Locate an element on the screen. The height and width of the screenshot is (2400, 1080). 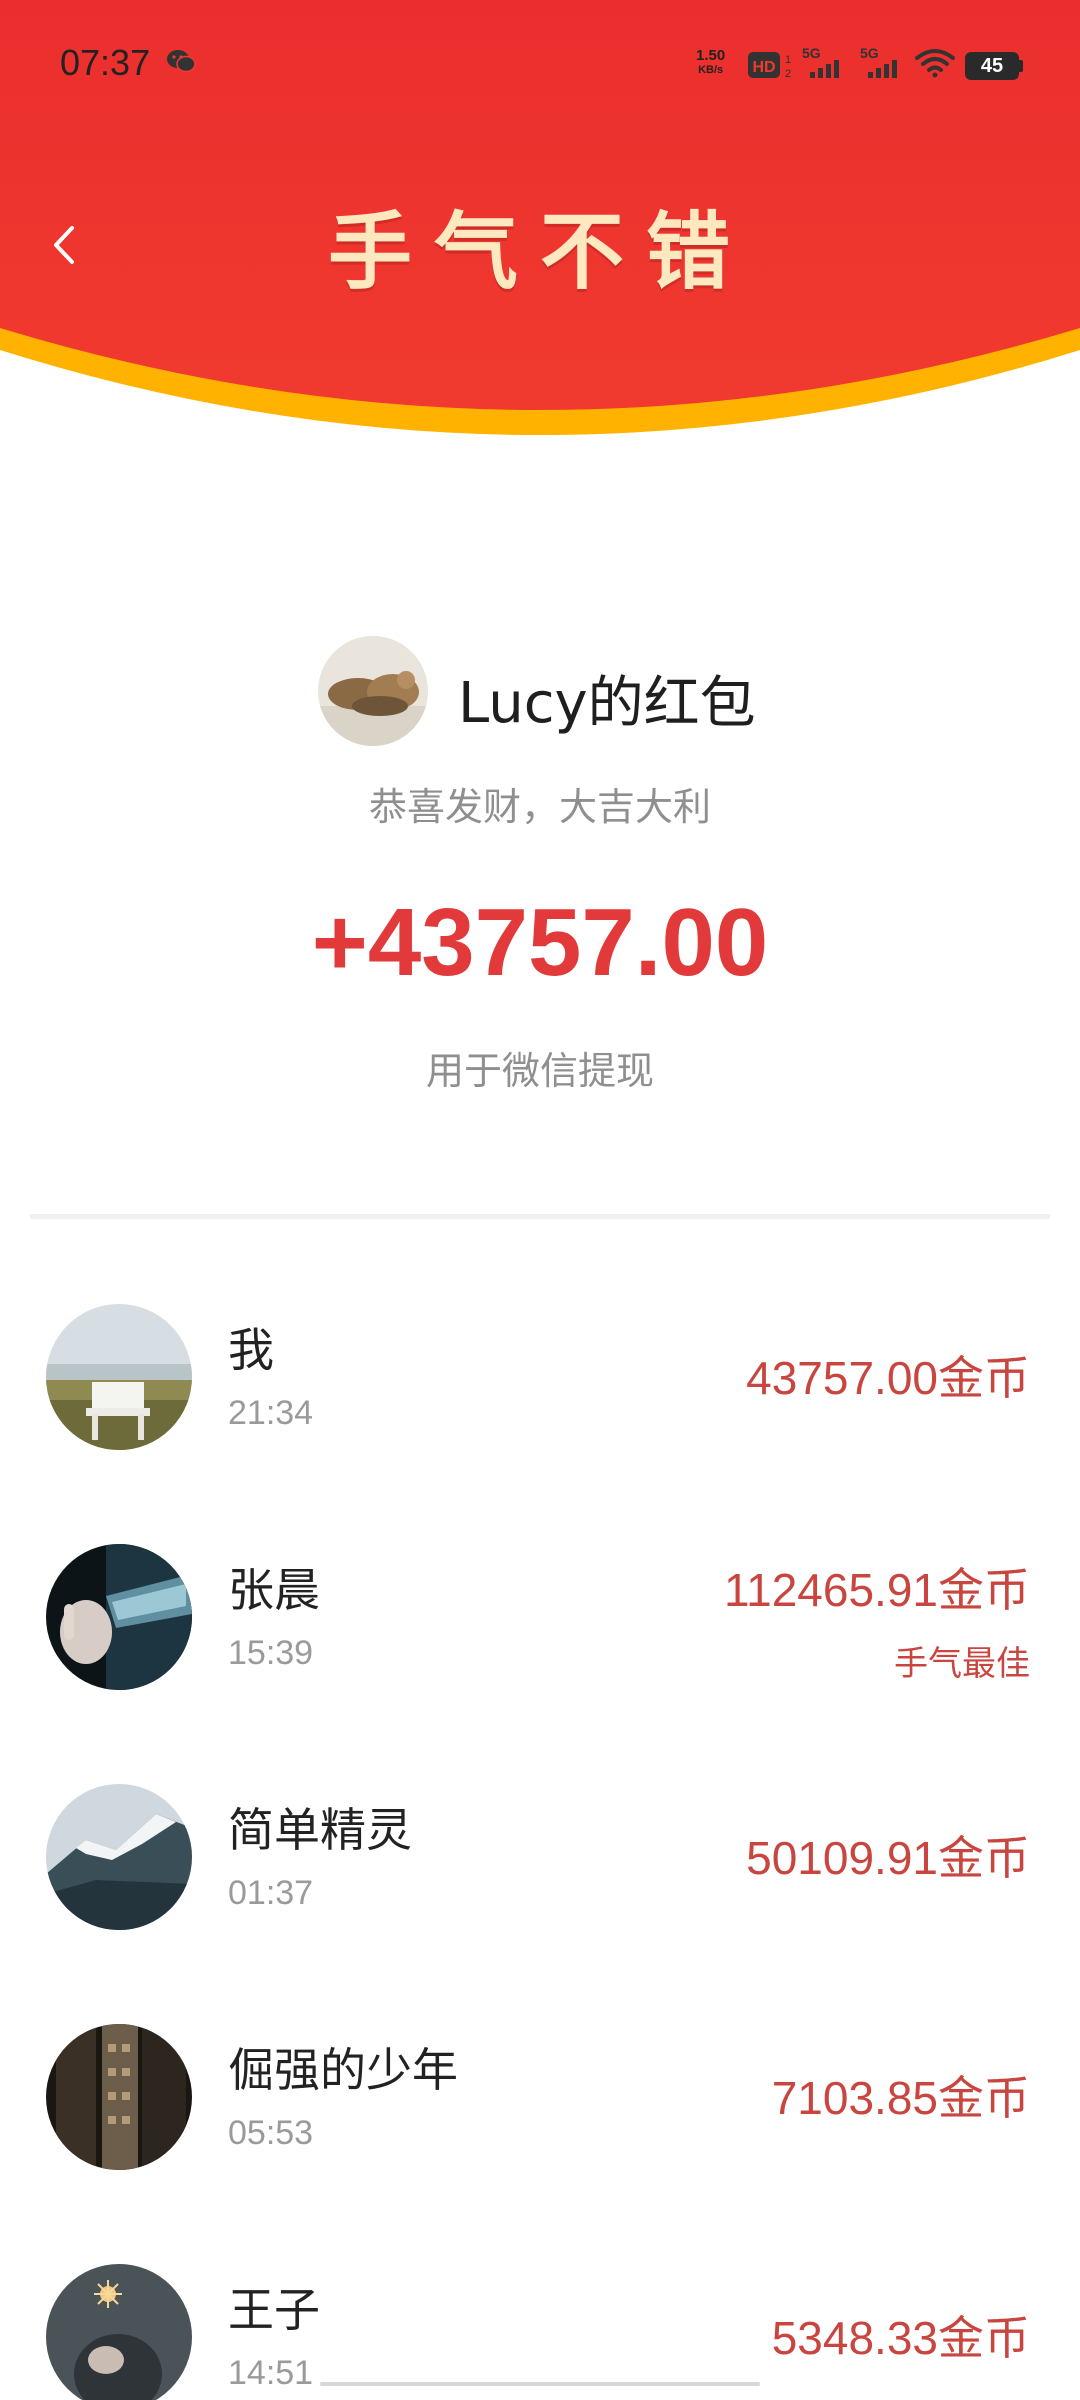
amount-value: 7103.85 is located at coordinates (854, 2098).